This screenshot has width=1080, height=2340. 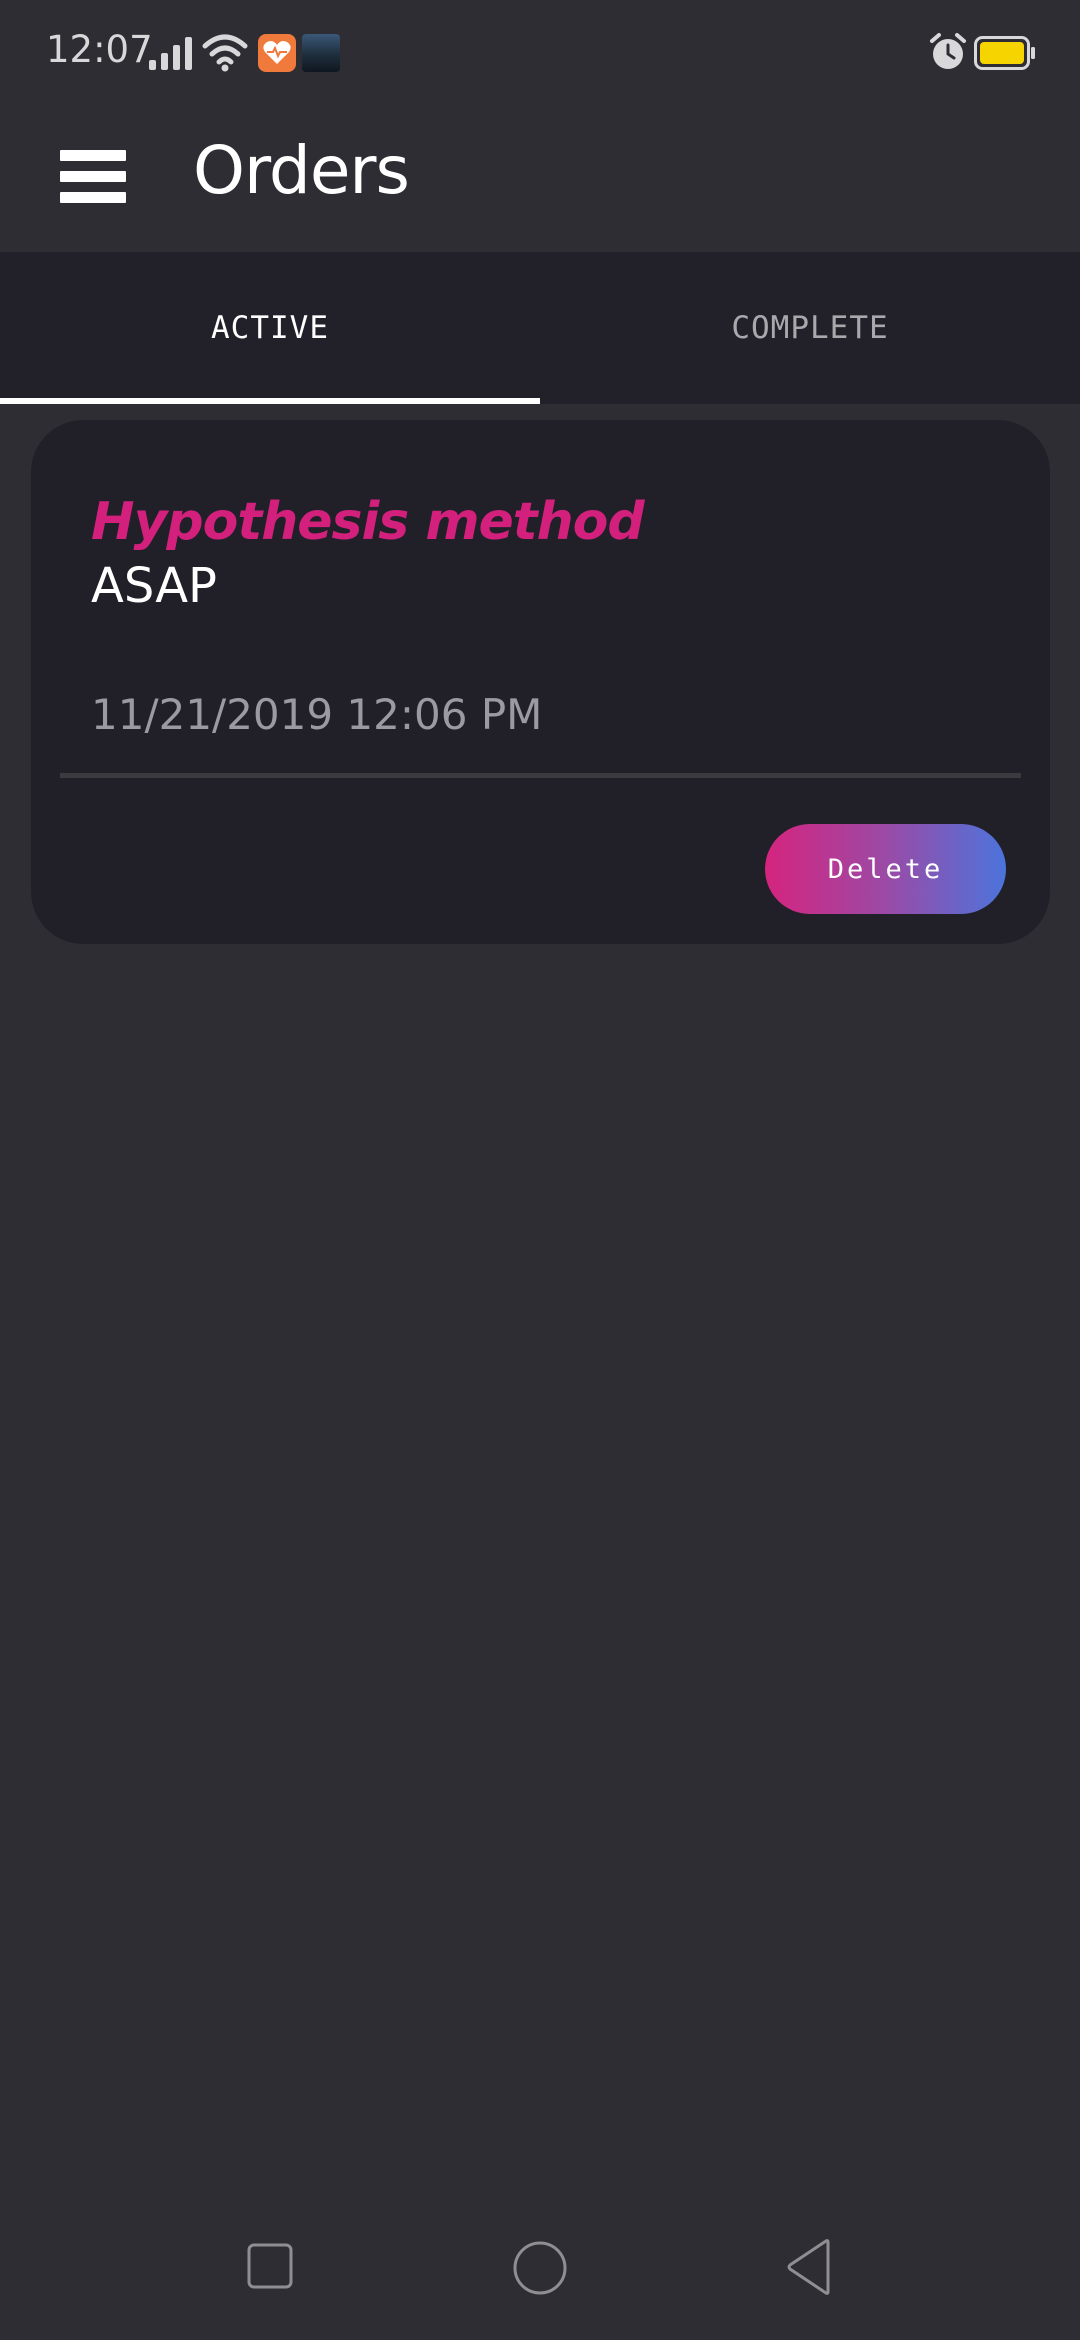 I want to click on system-nav-bar, so click(x=540, y=2275).